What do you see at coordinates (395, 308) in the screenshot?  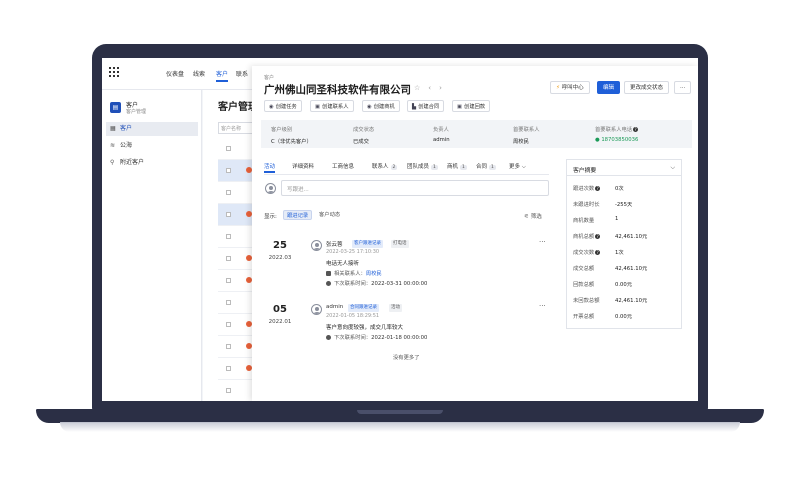 I see `entry-method-tag: 活动` at bounding box center [395, 308].